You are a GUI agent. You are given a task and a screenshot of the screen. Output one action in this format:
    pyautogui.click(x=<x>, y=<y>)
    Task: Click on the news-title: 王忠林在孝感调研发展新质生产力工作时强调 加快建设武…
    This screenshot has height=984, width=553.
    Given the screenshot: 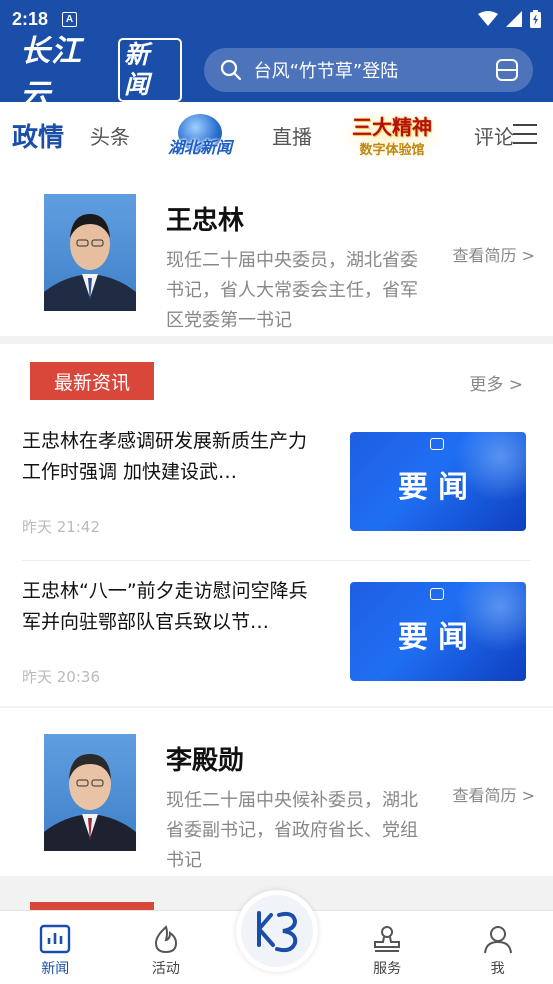 What is the action you would take?
    pyautogui.click(x=165, y=456)
    